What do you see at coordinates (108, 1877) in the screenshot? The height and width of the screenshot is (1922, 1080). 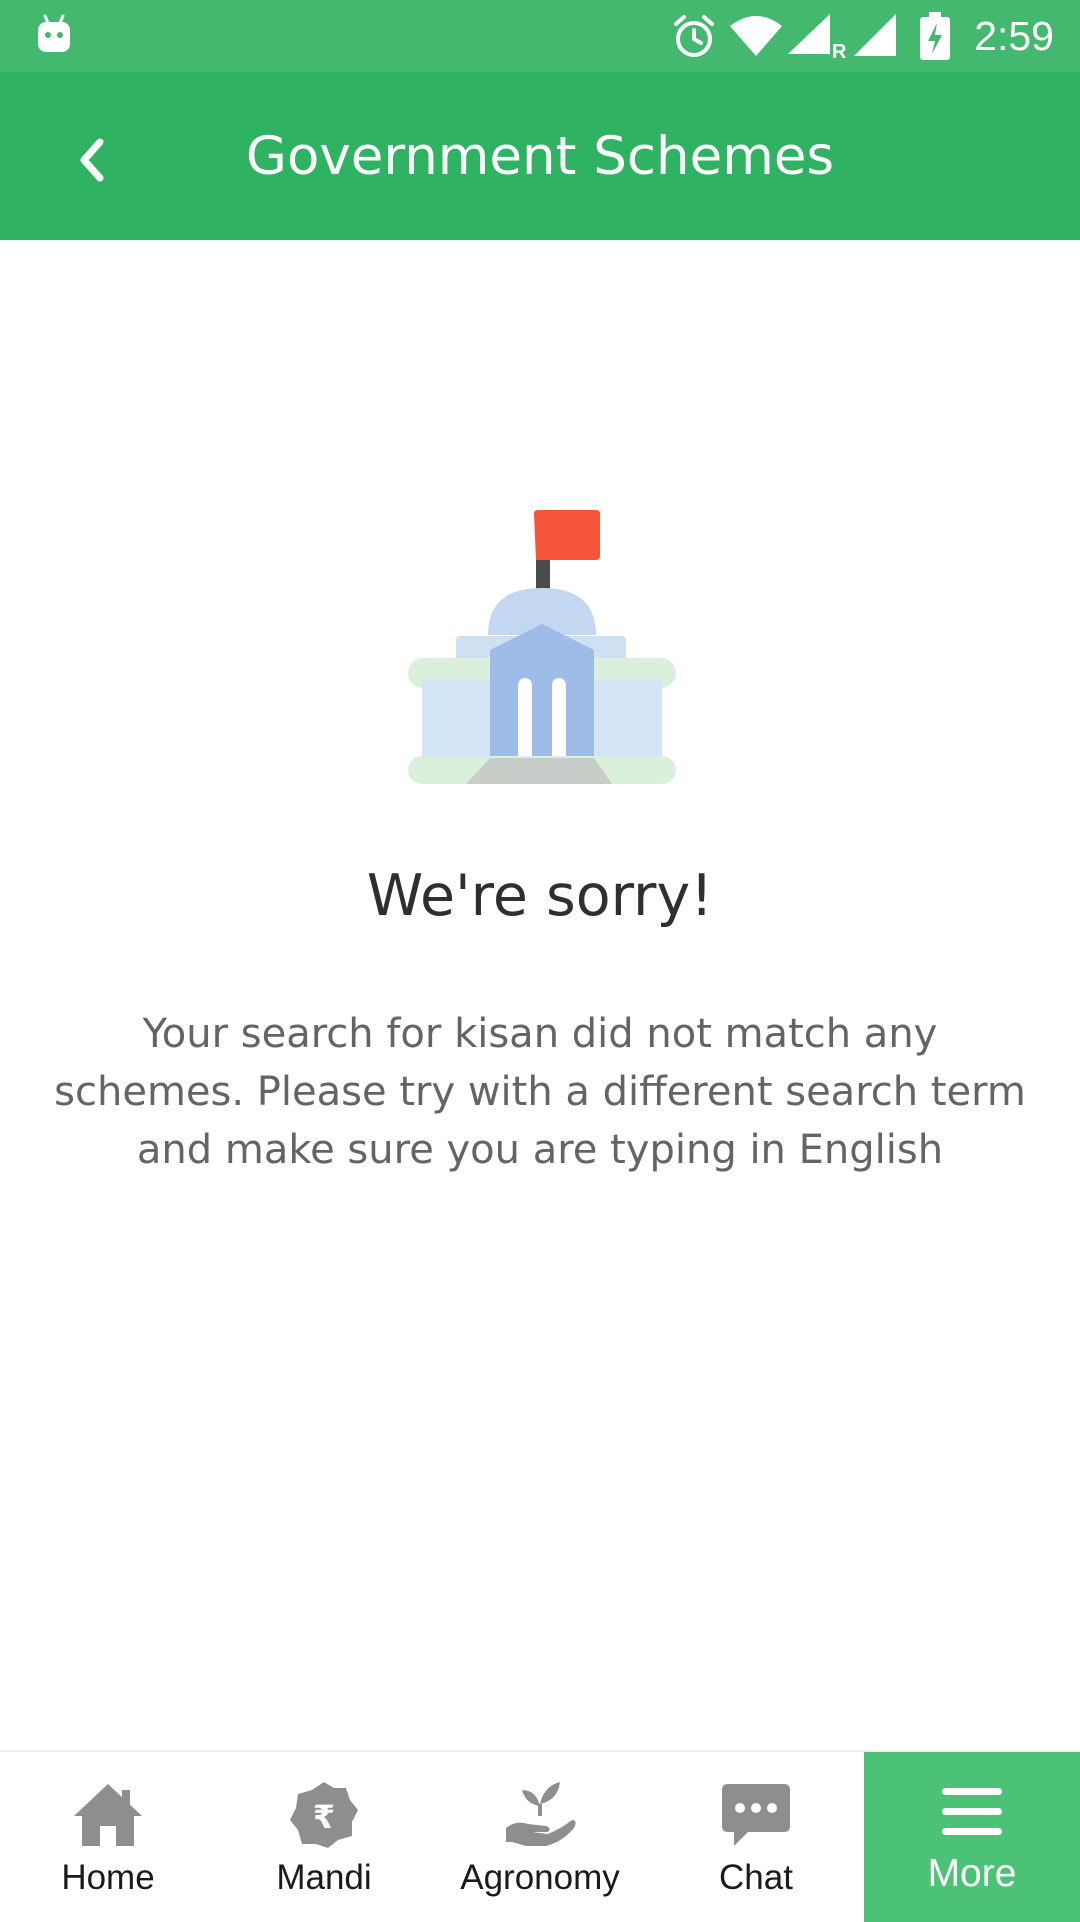 I see `nav-label-home: Home` at bounding box center [108, 1877].